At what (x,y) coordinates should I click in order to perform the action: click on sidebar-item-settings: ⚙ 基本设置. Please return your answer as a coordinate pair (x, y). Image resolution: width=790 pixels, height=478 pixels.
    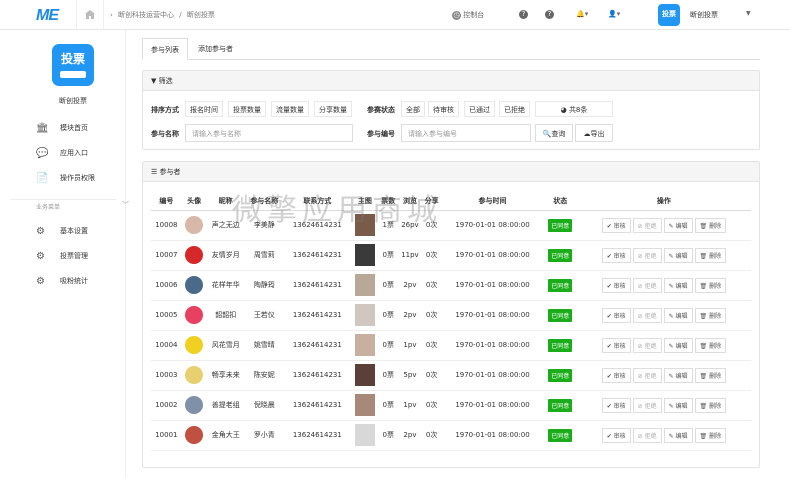
    Looking at the image, I should click on (63, 231).